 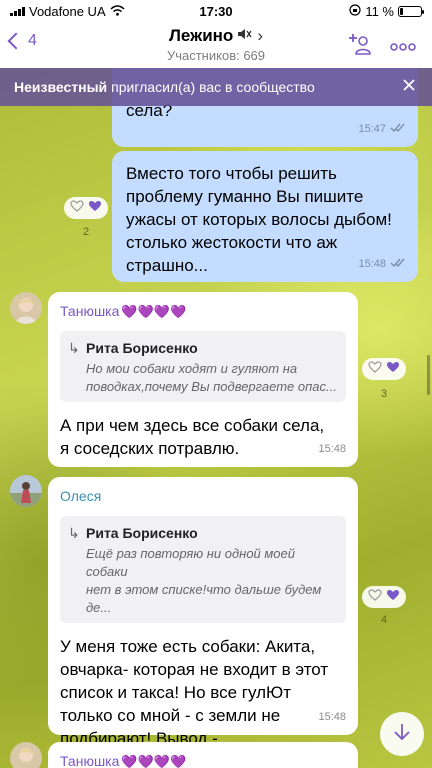 I want to click on battery-percent: 11 %, so click(x=379, y=11).